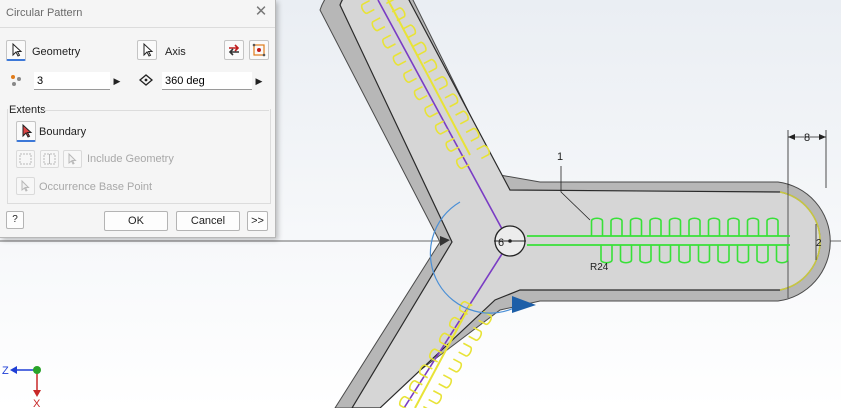 This screenshot has width=841, height=408. Describe the element at coordinates (257, 221) in the screenshot. I see `more-options-button: >>` at that location.